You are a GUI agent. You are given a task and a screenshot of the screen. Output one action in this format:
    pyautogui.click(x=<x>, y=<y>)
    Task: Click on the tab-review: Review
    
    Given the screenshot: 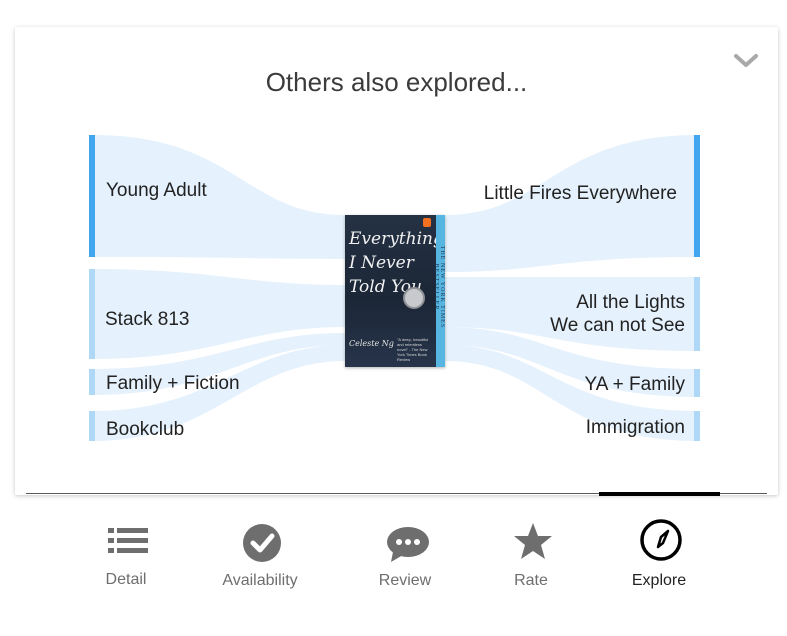 What is the action you would take?
    pyautogui.click(x=405, y=554)
    